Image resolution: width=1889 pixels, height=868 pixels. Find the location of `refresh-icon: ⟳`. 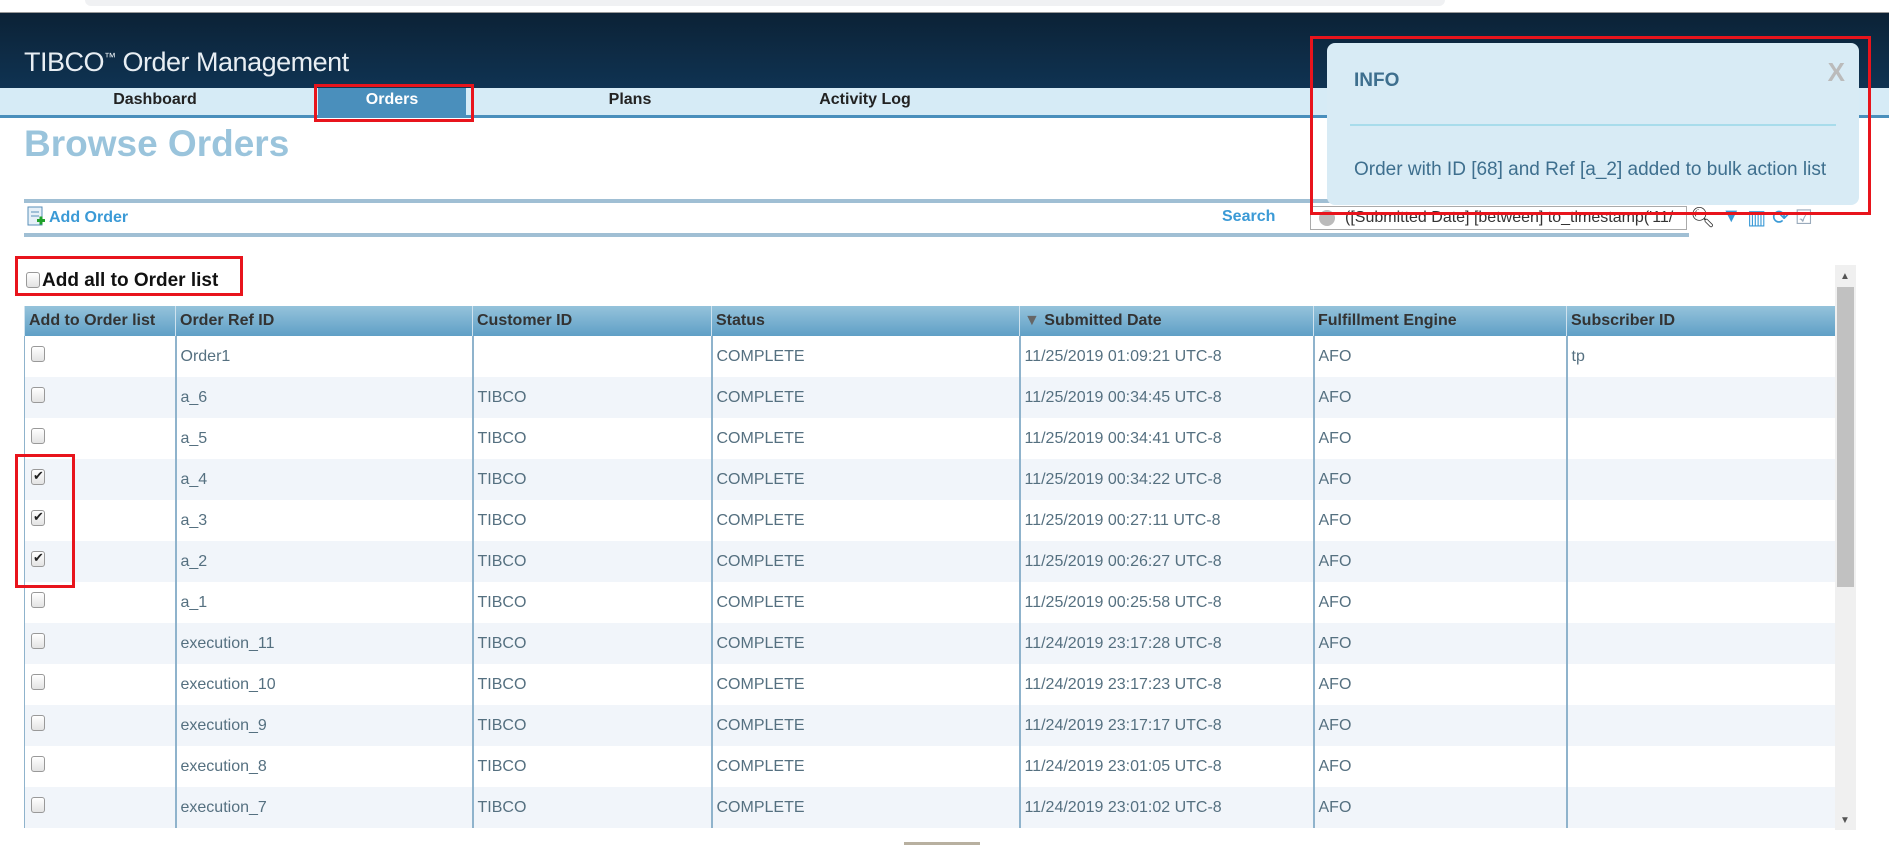

refresh-icon: ⟳ is located at coordinates (1780, 217).